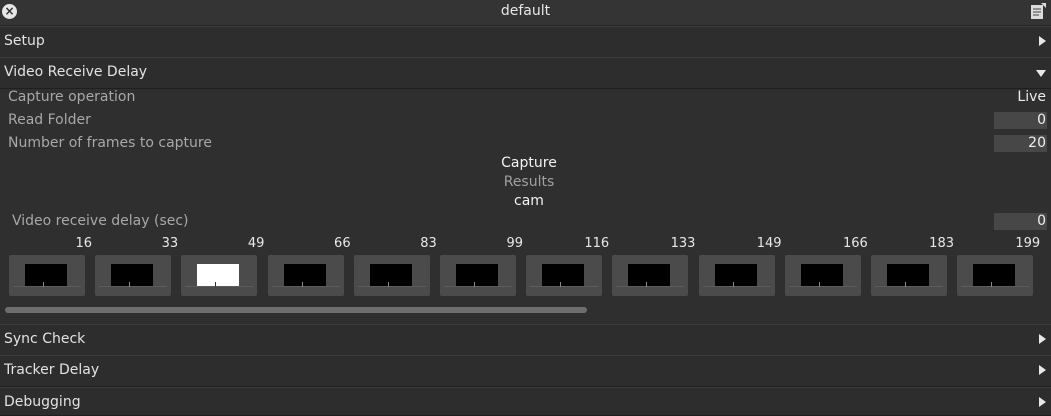 This screenshot has height=416, width=1051. Describe the element at coordinates (1031, 97) in the screenshot. I see `capture-operation-value: Live` at that location.